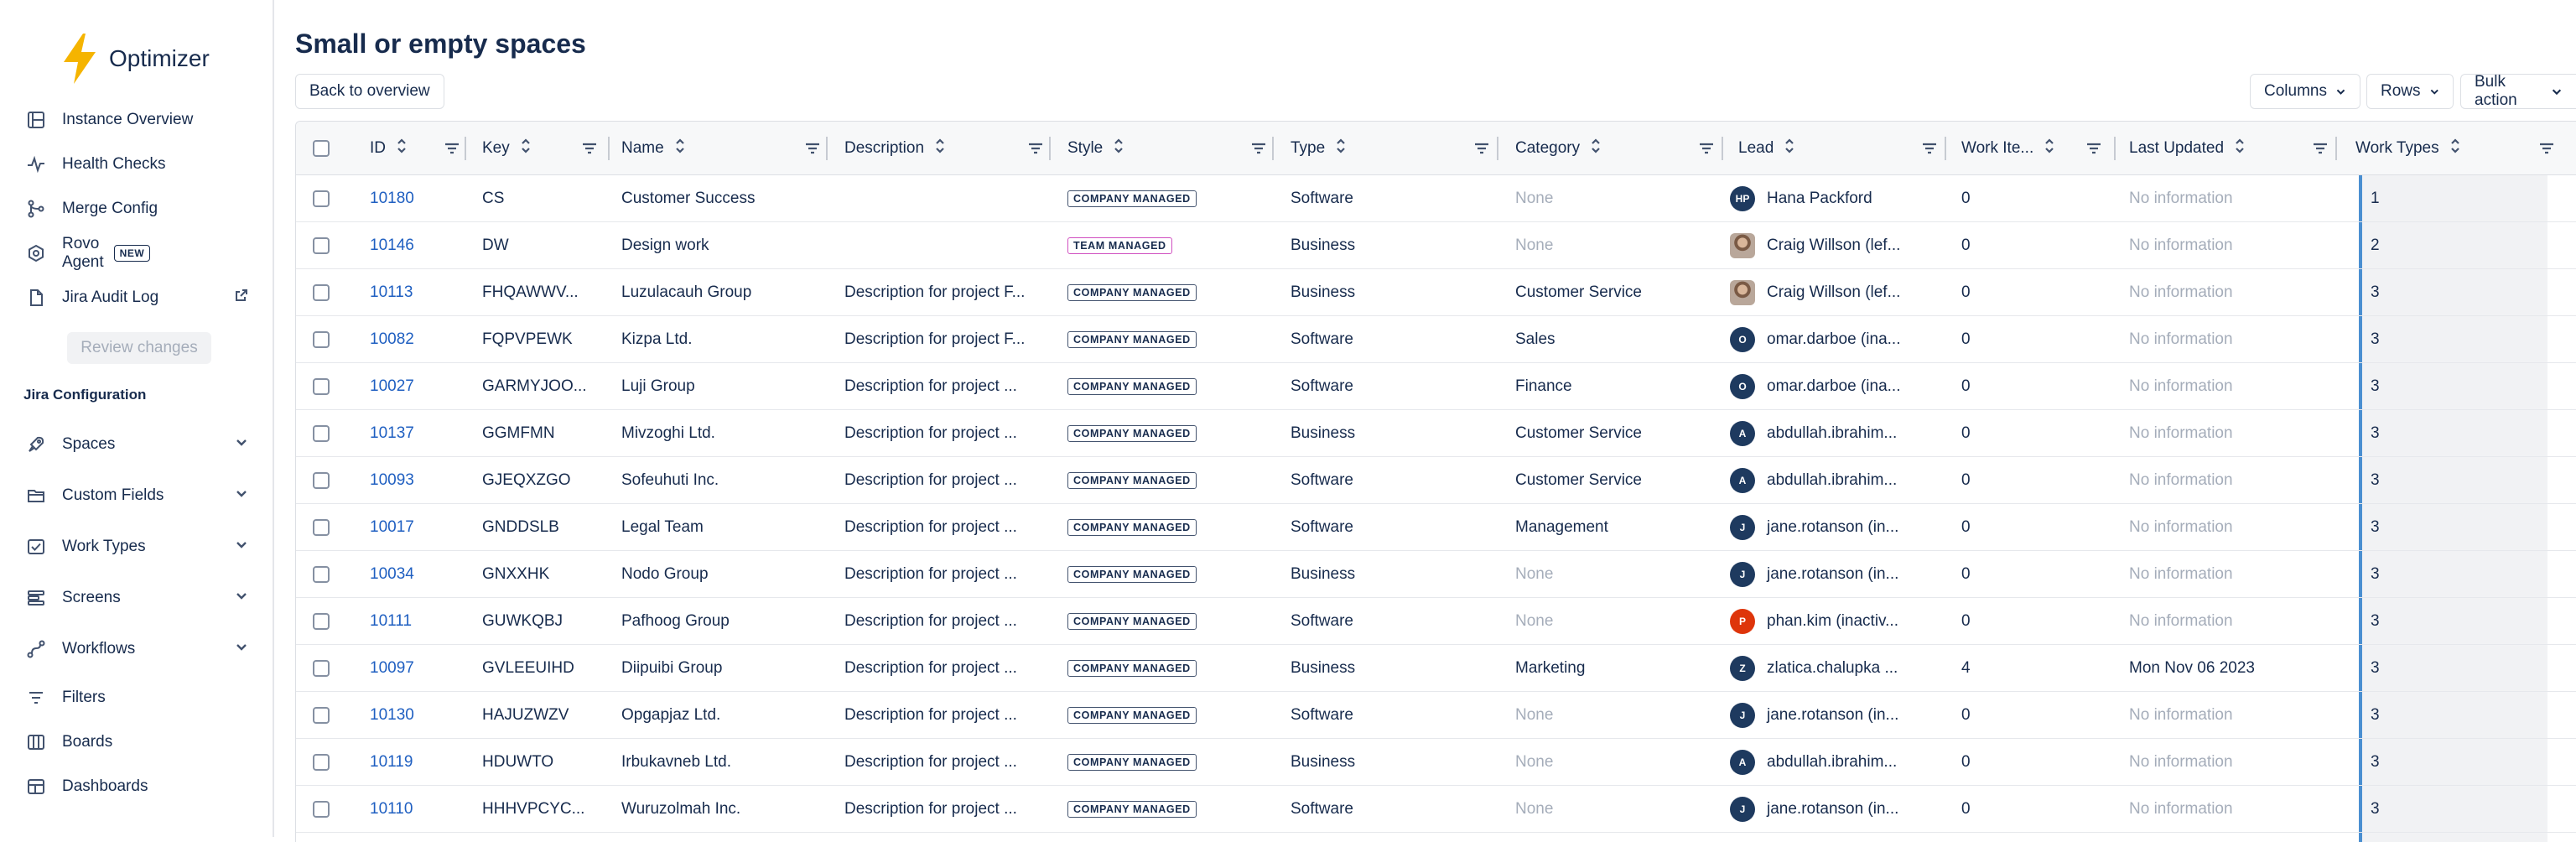 This screenshot has height=842, width=2576. What do you see at coordinates (420, 292) in the screenshot?
I see `space-id-link: 10113` at bounding box center [420, 292].